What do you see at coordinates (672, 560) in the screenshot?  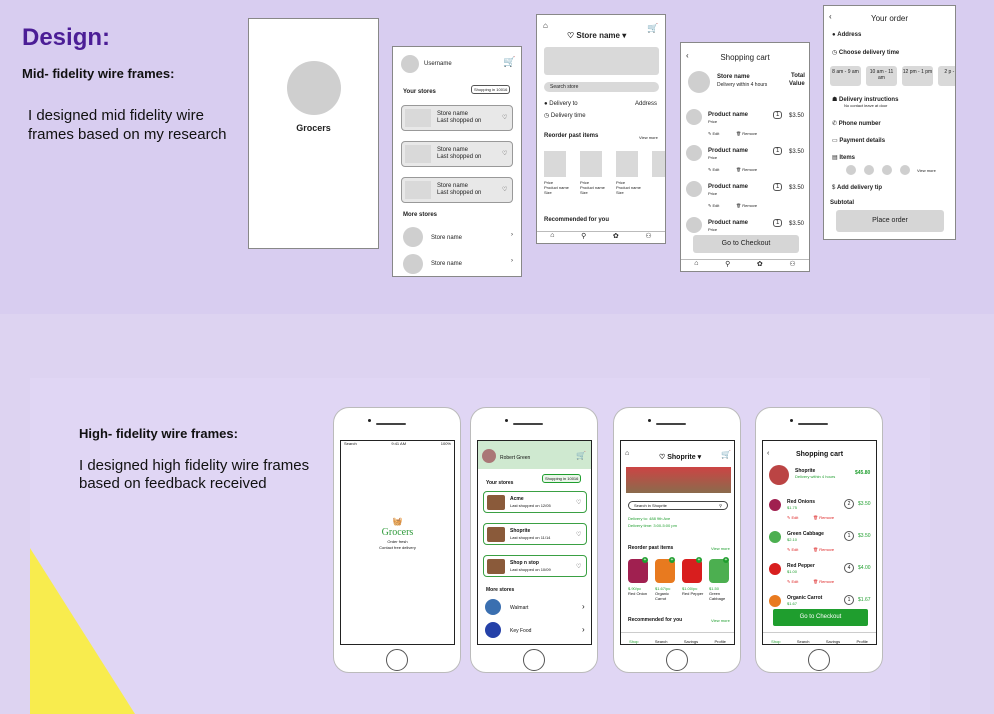 I see `add-icon: +` at bounding box center [672, 560].